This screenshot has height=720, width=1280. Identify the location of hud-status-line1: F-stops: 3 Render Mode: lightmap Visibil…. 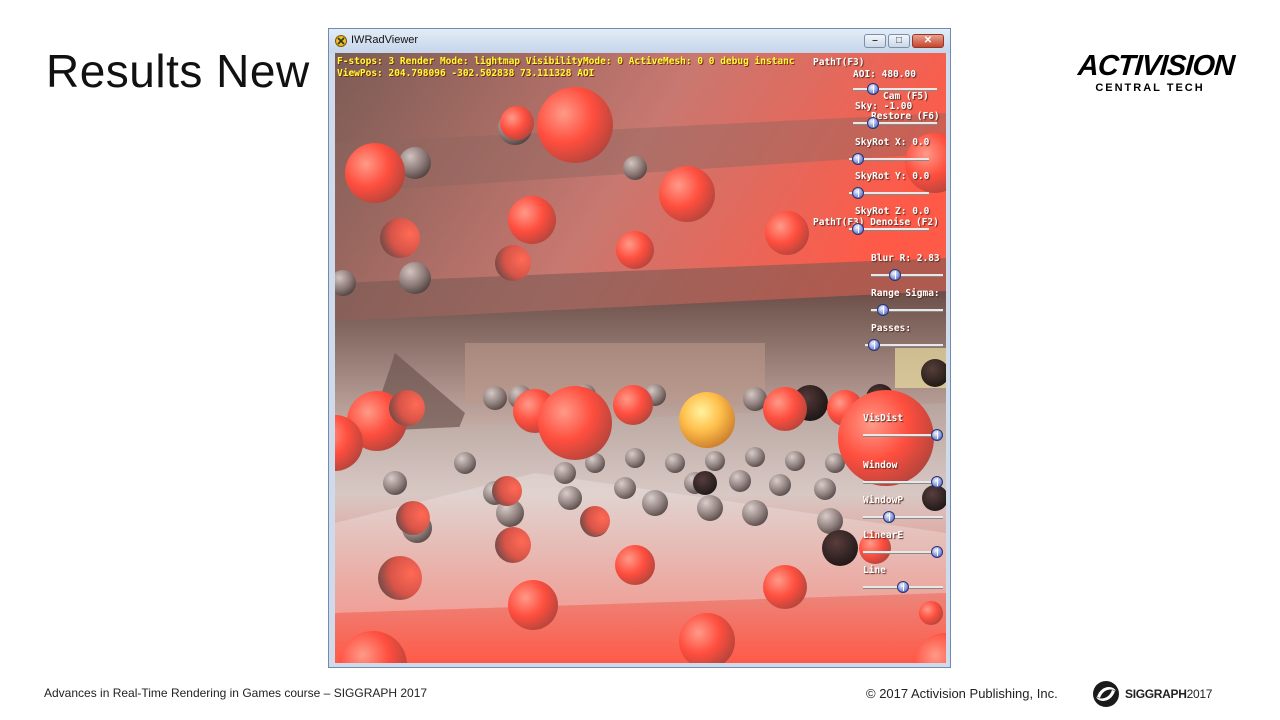
(566, 61).